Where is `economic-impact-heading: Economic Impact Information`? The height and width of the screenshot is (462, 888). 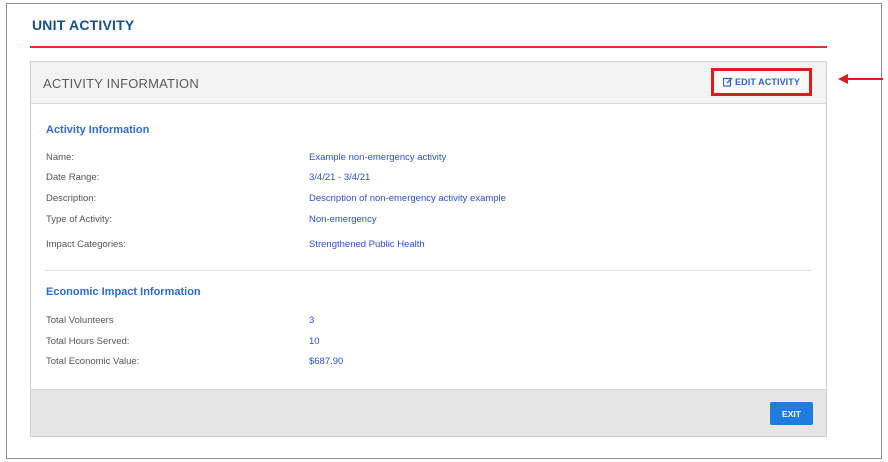
economic-impact-heading: Economic Impact Information is located at coordinates (123, 292).